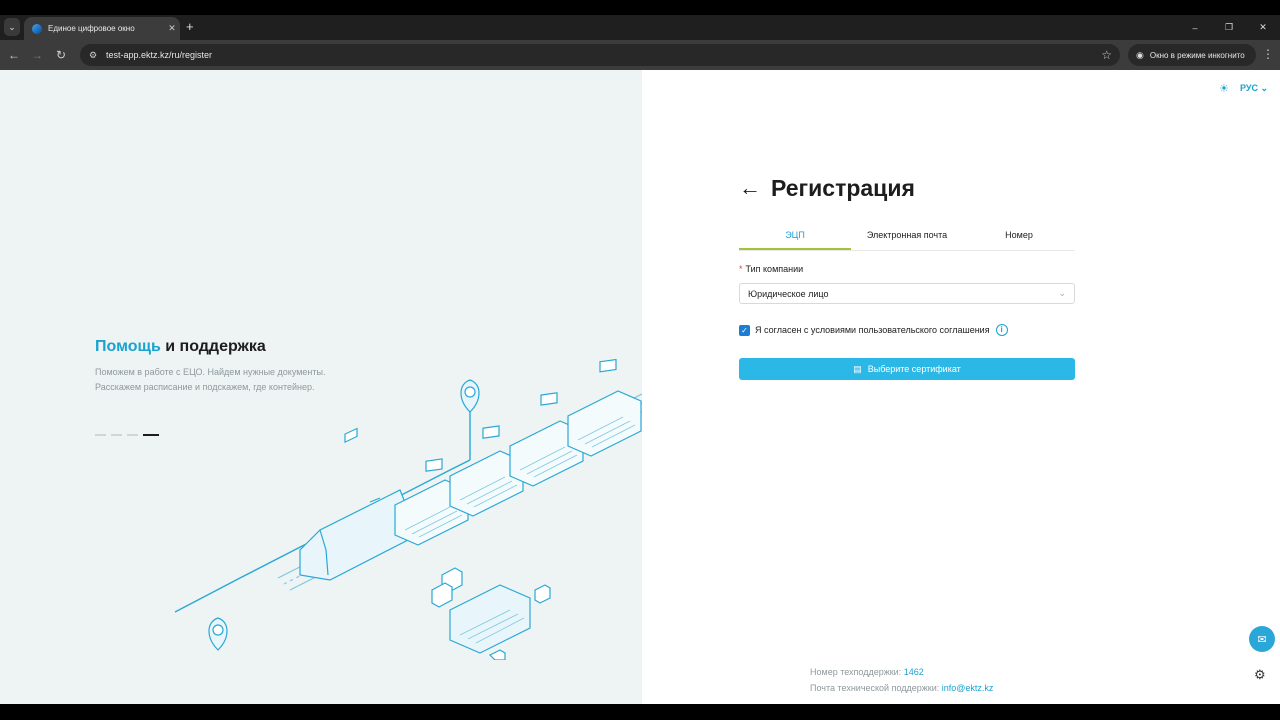 Image resolution: width=1280 pixels, height=720 pixels. What do you see at coordinates (37, 55) in the screenshot?
I see `forward-icon: →` at bounding box center [37, 55].